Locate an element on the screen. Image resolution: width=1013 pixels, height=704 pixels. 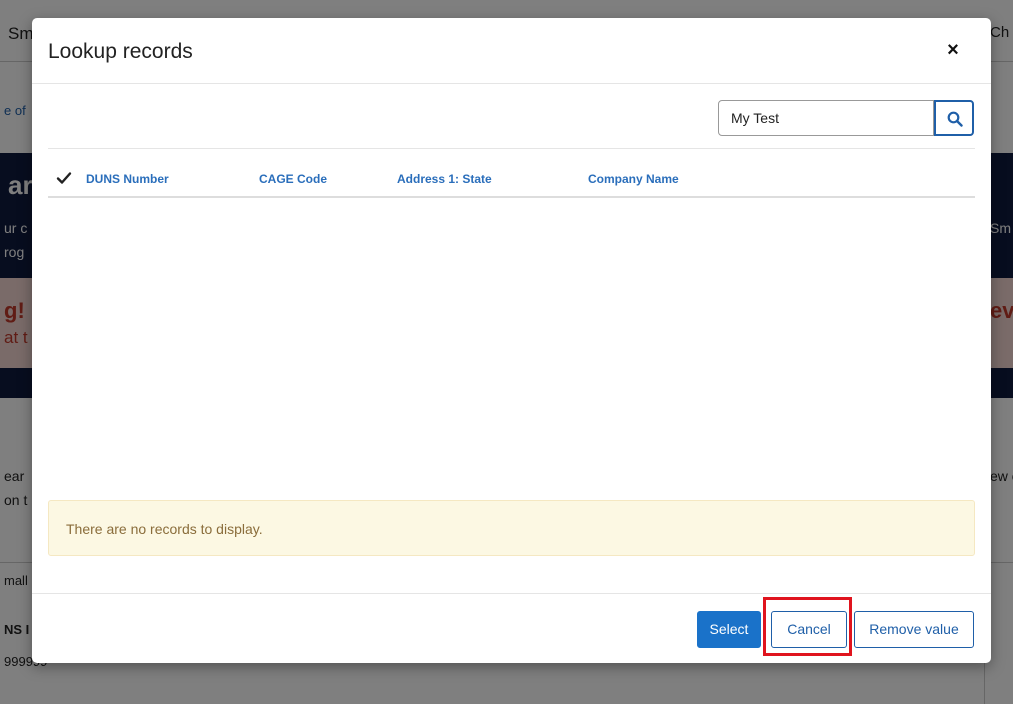
column-header-cage-code: CAGE Code is located at coordinates (293, 179).